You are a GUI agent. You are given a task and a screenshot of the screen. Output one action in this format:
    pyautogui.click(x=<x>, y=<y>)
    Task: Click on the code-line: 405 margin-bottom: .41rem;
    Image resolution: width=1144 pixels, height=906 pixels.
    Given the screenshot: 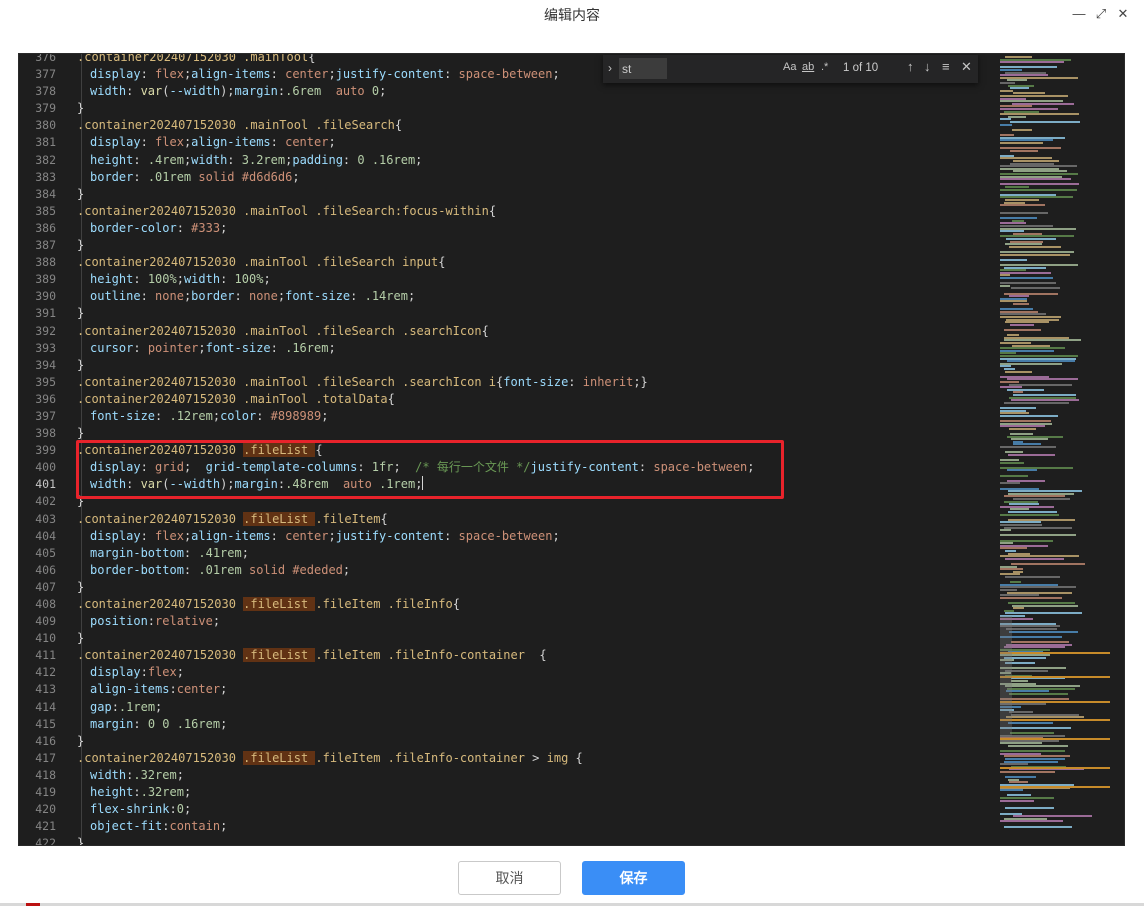 What is the action you would take?
    pyautogui.click(x=509, y=553)
    